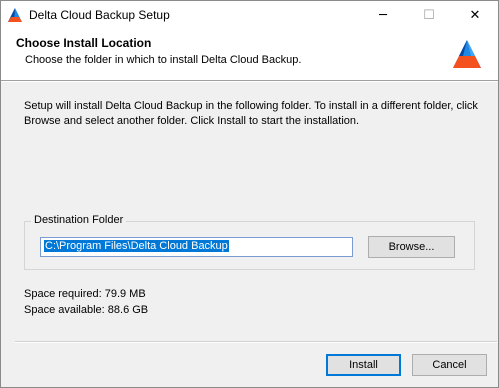 The height and width of the screenshot is (388, 499). I want to click on header-divider-highlight, so click(249, 81).